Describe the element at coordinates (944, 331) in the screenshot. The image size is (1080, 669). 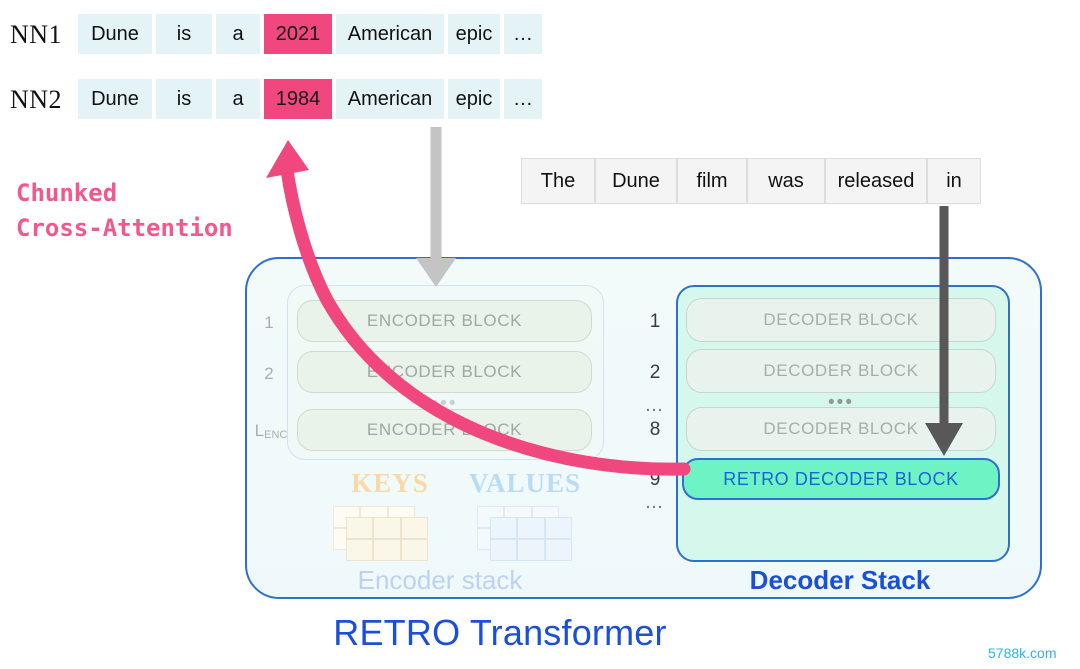
I see `prompt-to-decoder-arrow` at that location.